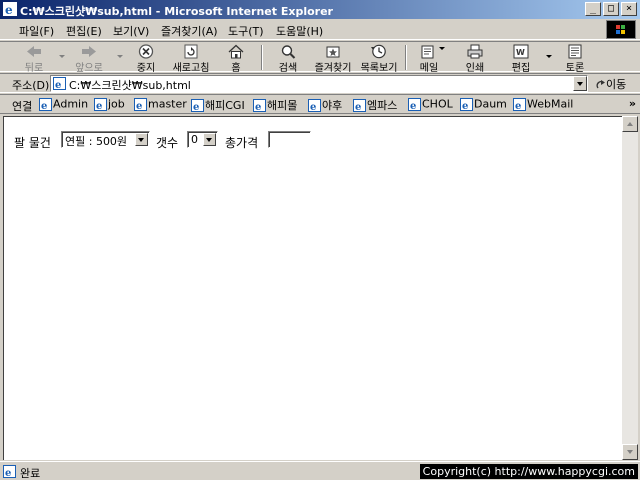 The width and height of the screenshot is (640, 480). I want to click on menu-favorites: 즐겨찾기(A), so click(189, 31).